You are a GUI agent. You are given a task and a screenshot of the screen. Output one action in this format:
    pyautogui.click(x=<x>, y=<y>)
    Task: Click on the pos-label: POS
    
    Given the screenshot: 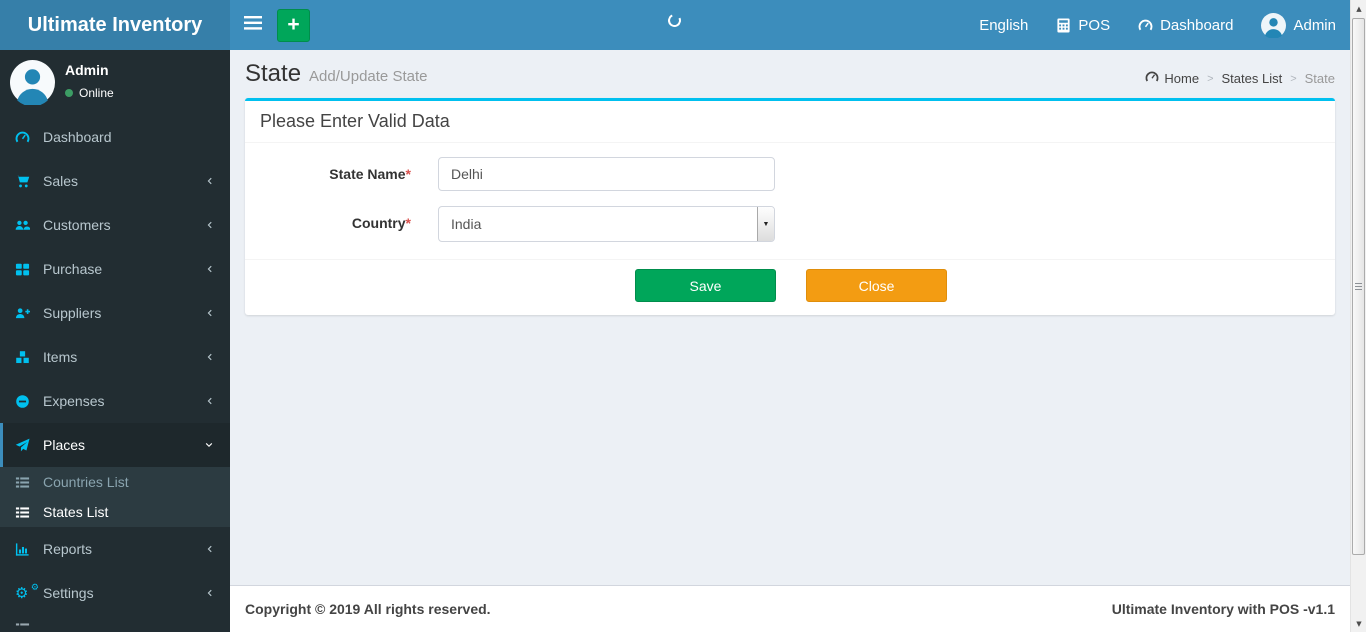 What is the action you would take?
    pyautogui.click(x=1094, y=25)
    